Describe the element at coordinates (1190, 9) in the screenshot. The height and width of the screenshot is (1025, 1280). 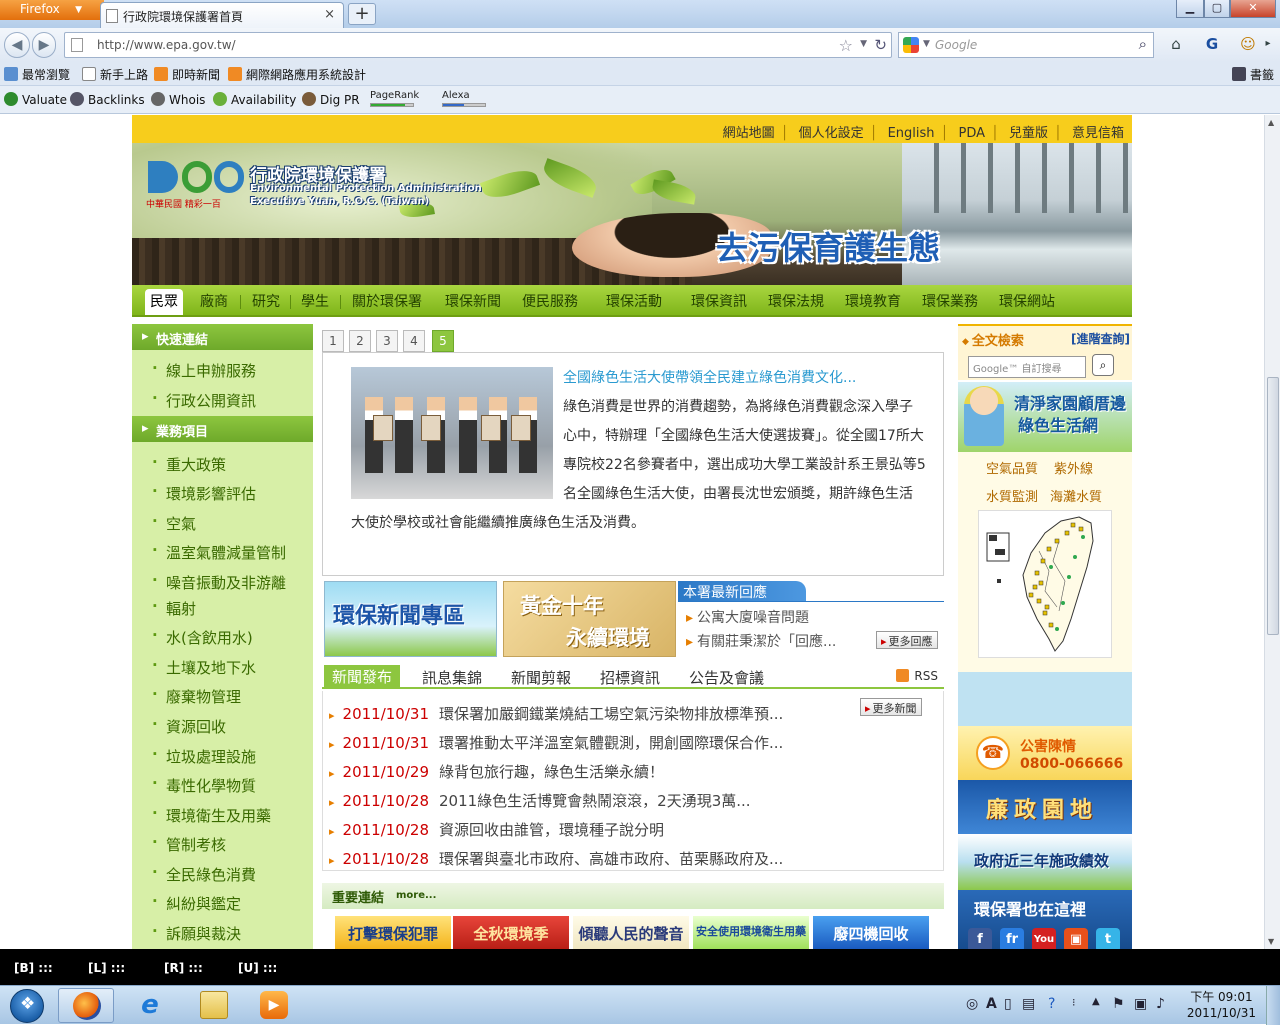
I see `minimize-button: ▁` at that location.